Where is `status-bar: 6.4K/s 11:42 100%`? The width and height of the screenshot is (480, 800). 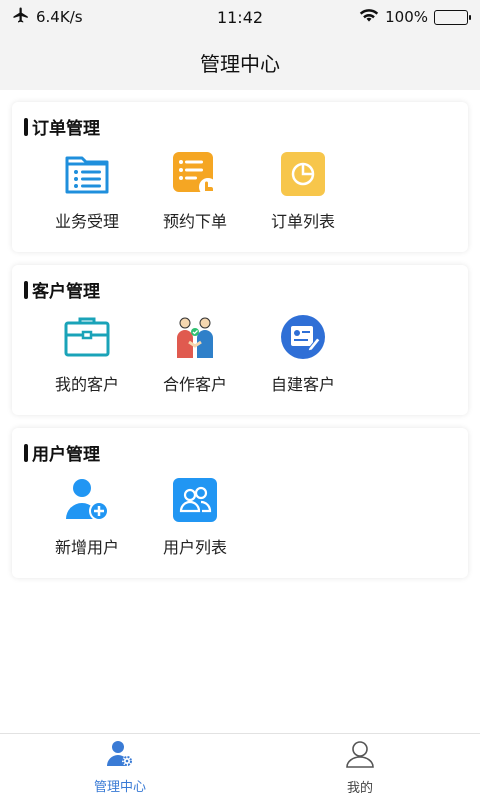
status-bar: 6.4K/s 11:42 100% is located at coordinates (240, 17).